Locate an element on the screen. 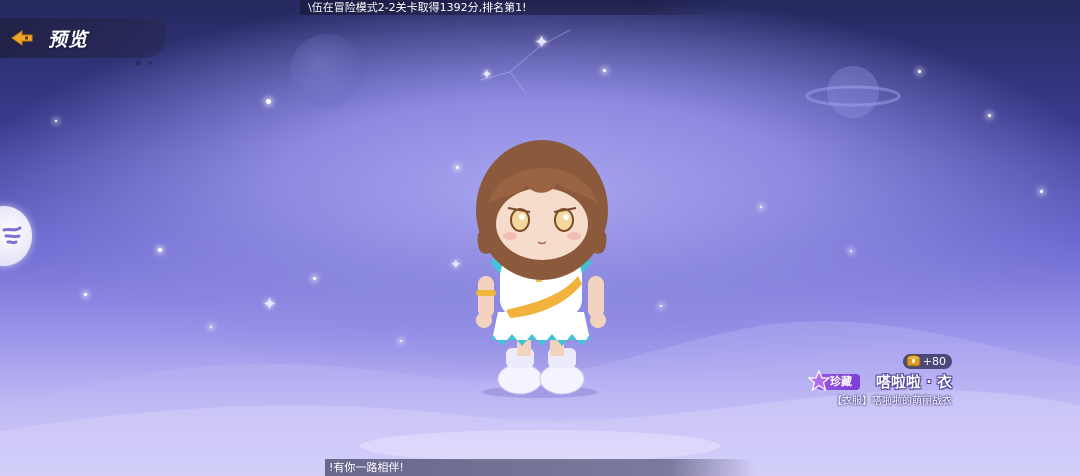 Image resolution: width=1080 pixels, height=476 pixels. decorative-dots is located at coordinates (143, 63).